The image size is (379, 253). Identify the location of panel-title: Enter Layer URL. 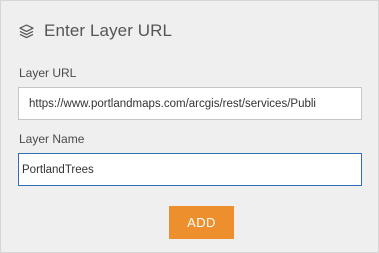
(108, 30).